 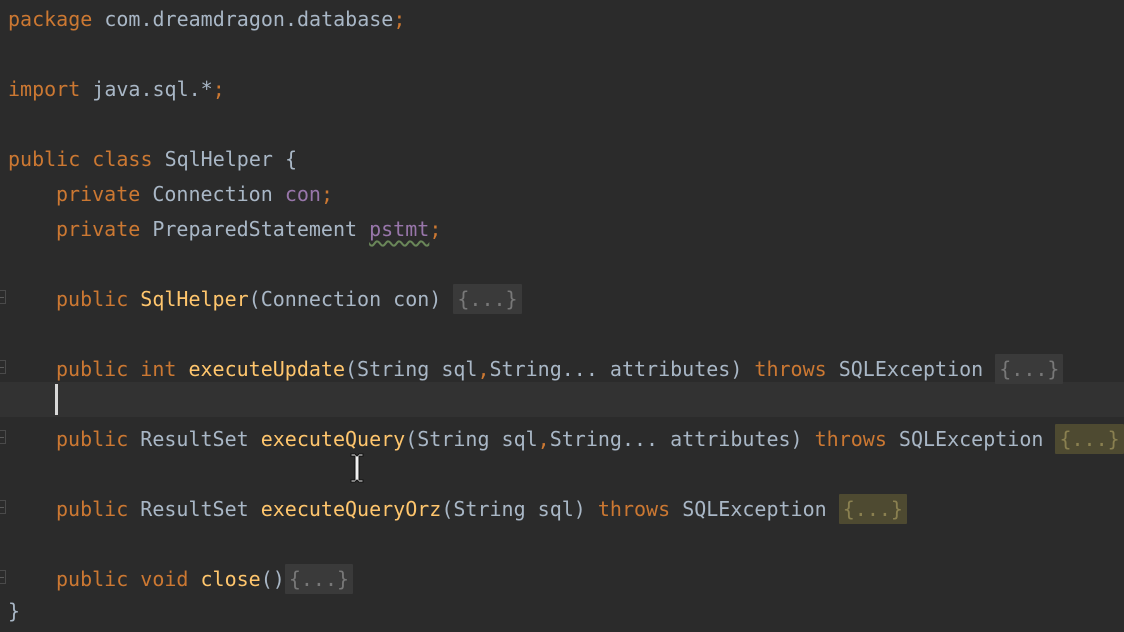 What do you see at coordinates (56, 399) in the screenshot?
I see `text-caret` at bounding box center [56, 399].